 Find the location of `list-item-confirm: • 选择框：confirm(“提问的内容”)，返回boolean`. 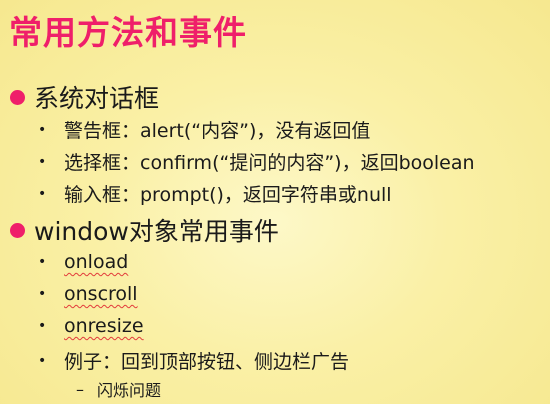

list-item-confirm: • 选择框：confirm(“提问的内容”)，返回boolean is located at coordinates (256, 161).